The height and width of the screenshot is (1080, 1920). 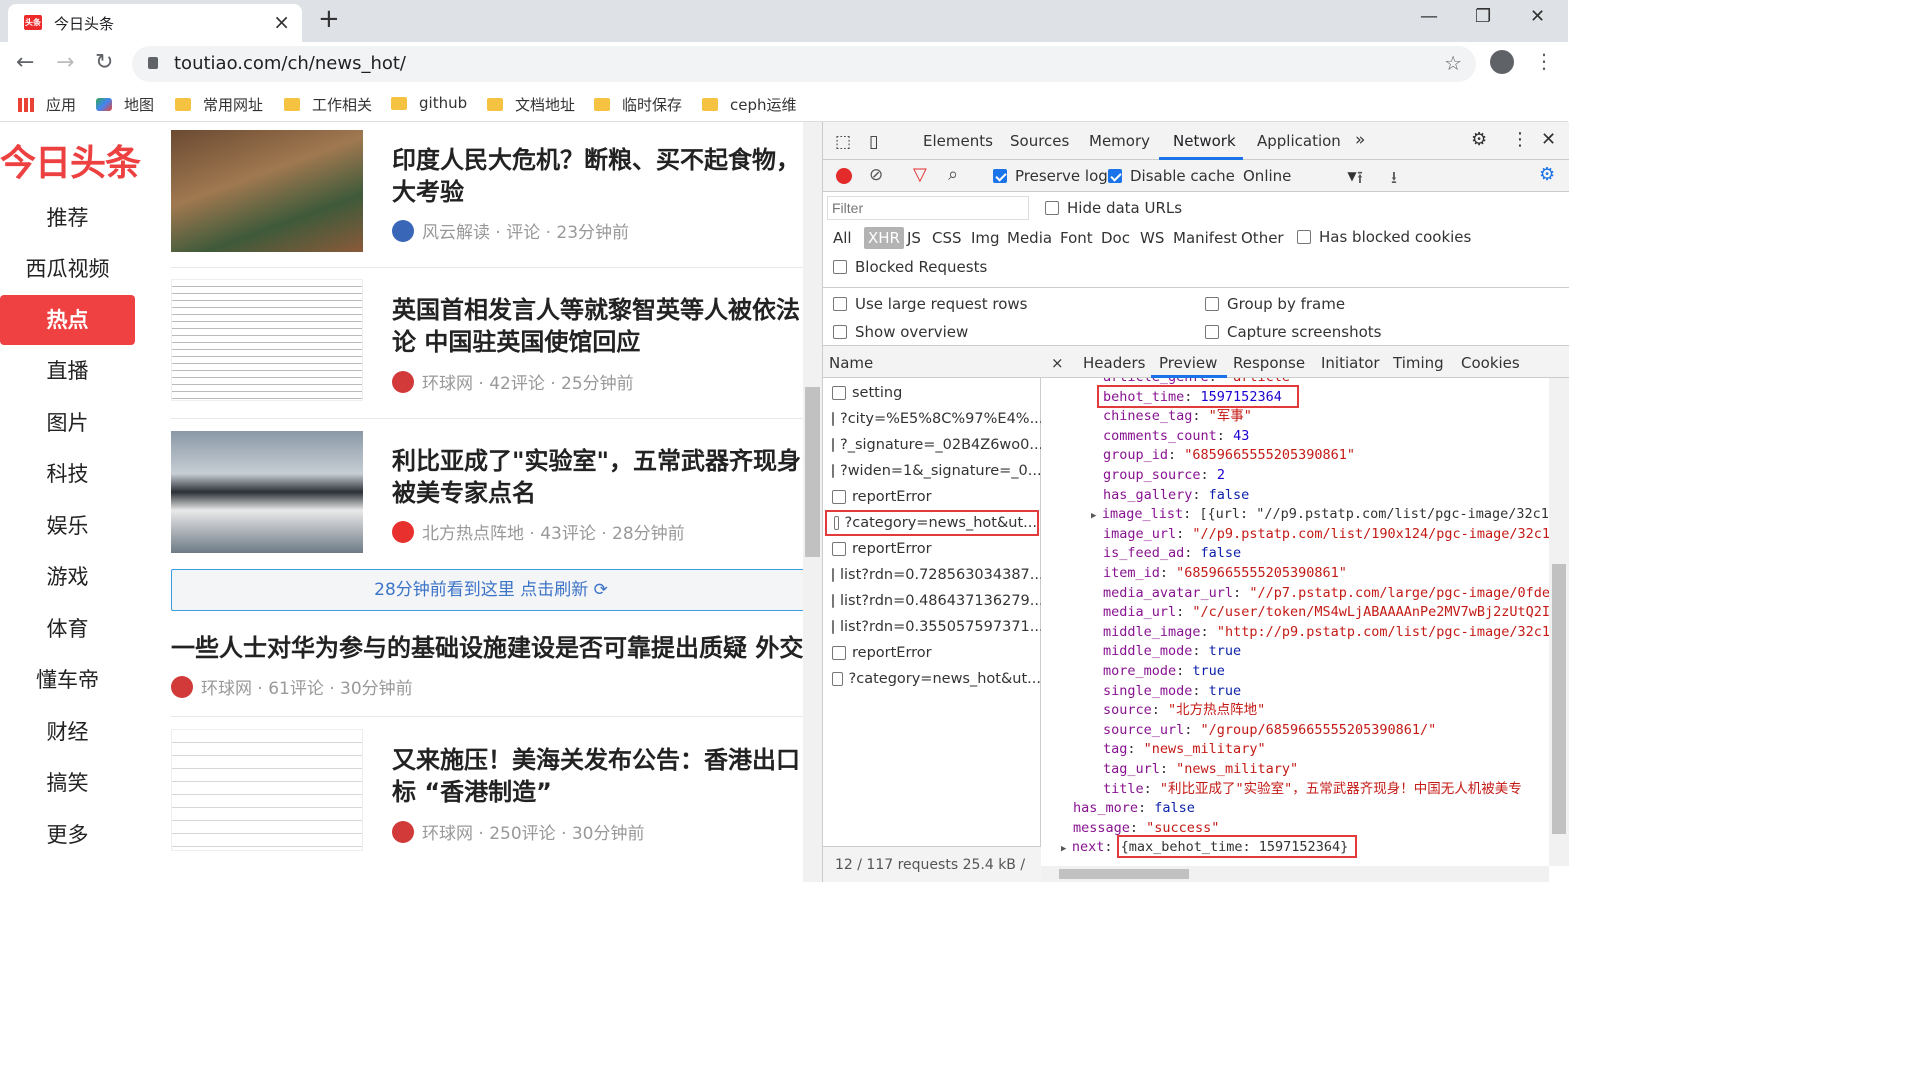 What do you see at coordinates (219, 104) in the screenshot?
I see `bookmark-folder-common: 常用网址` at bounding box center [219, 104].